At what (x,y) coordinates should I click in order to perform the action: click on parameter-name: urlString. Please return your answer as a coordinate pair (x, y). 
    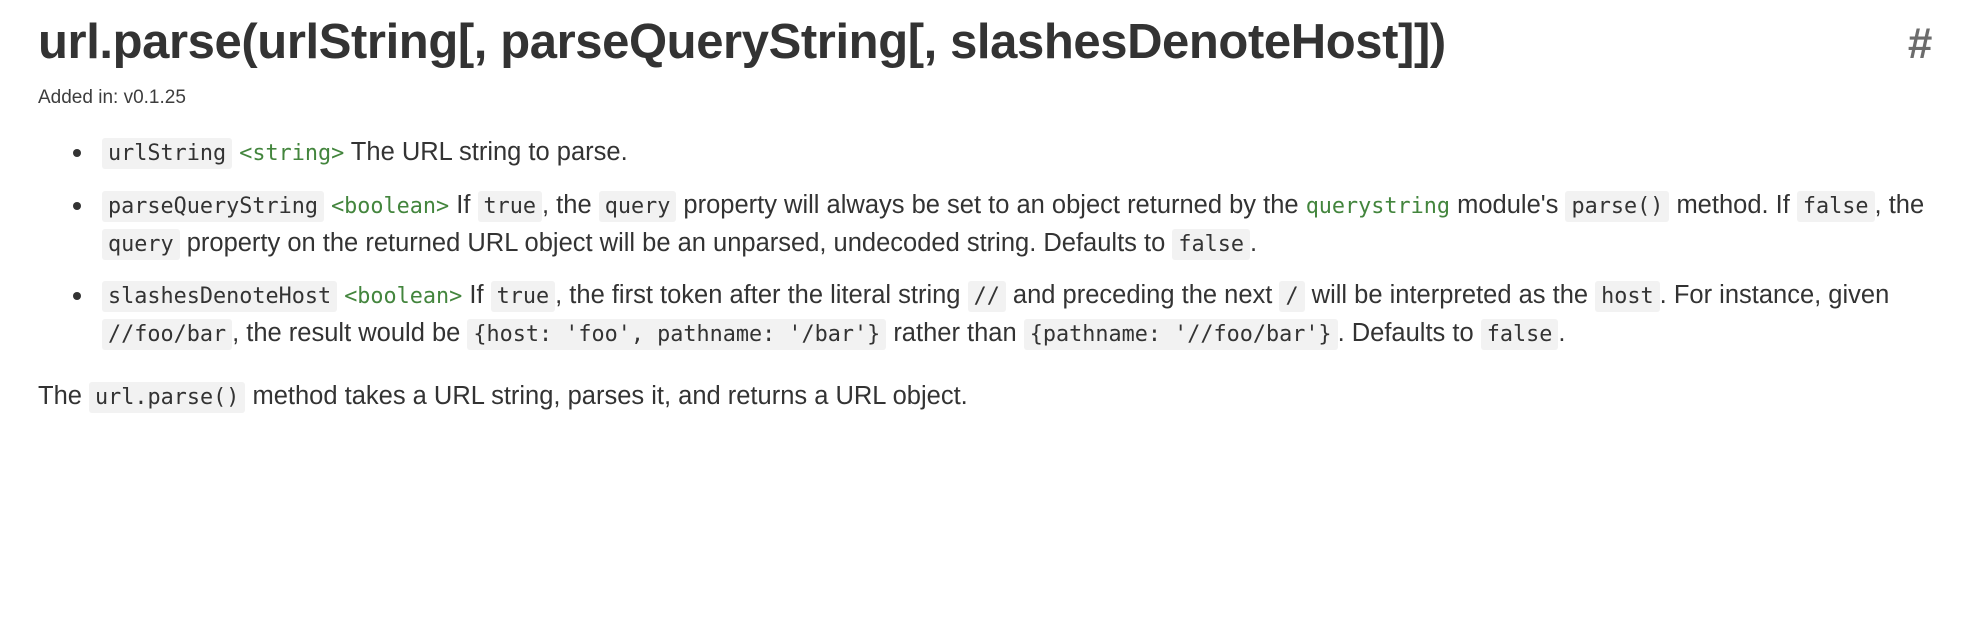
    Looking at the image, I should click on (167, 154).